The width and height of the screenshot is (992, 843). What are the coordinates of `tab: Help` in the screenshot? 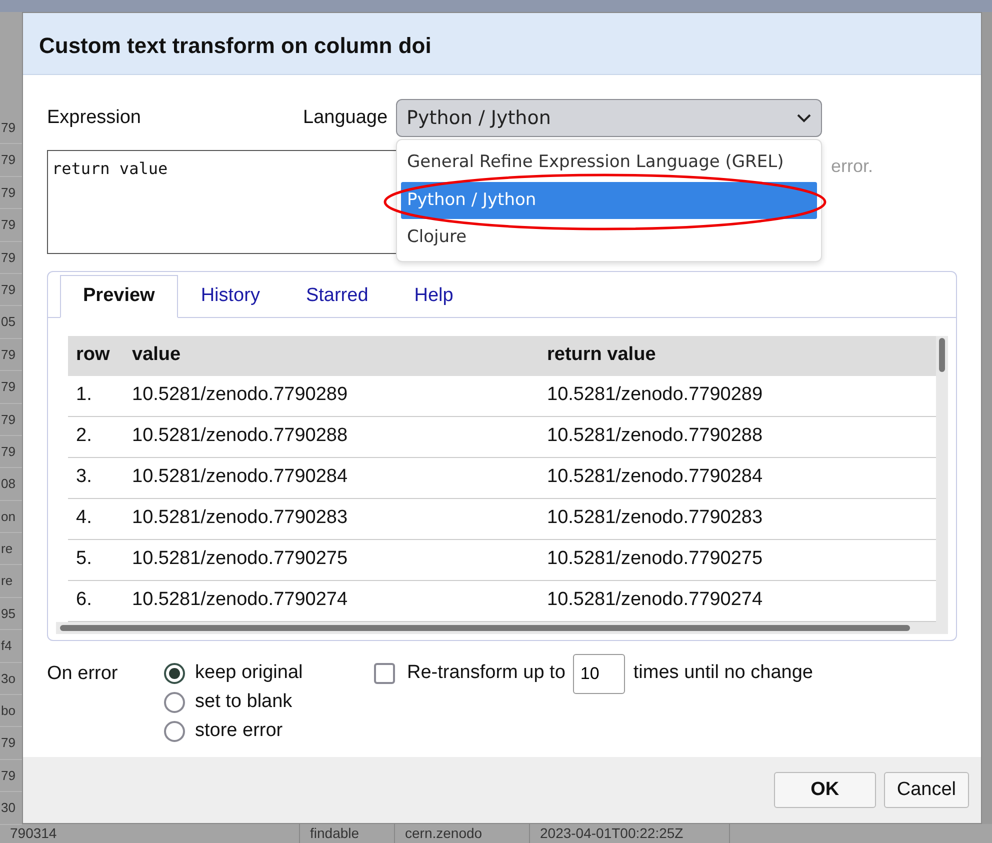 It's located at (433, 296).